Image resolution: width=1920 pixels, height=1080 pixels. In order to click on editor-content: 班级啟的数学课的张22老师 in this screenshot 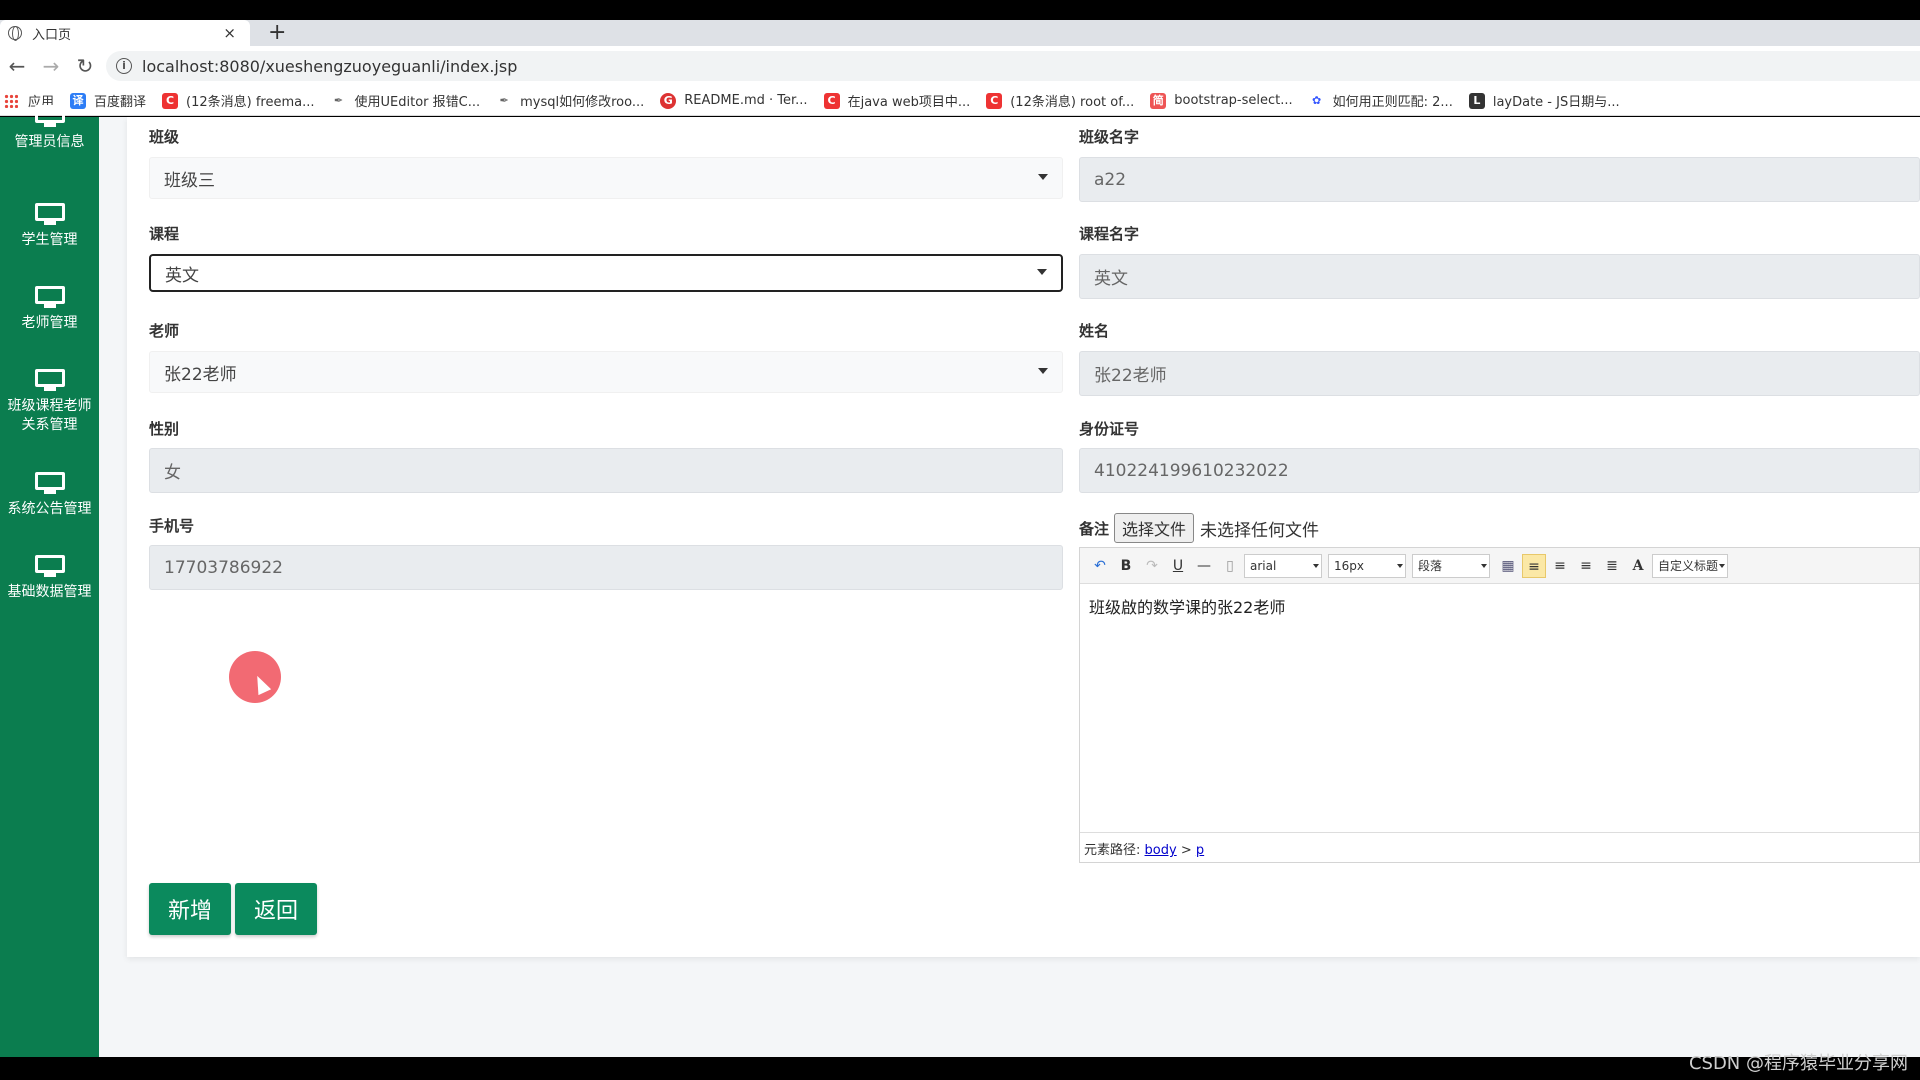, I will do `click(1499, 708)`.